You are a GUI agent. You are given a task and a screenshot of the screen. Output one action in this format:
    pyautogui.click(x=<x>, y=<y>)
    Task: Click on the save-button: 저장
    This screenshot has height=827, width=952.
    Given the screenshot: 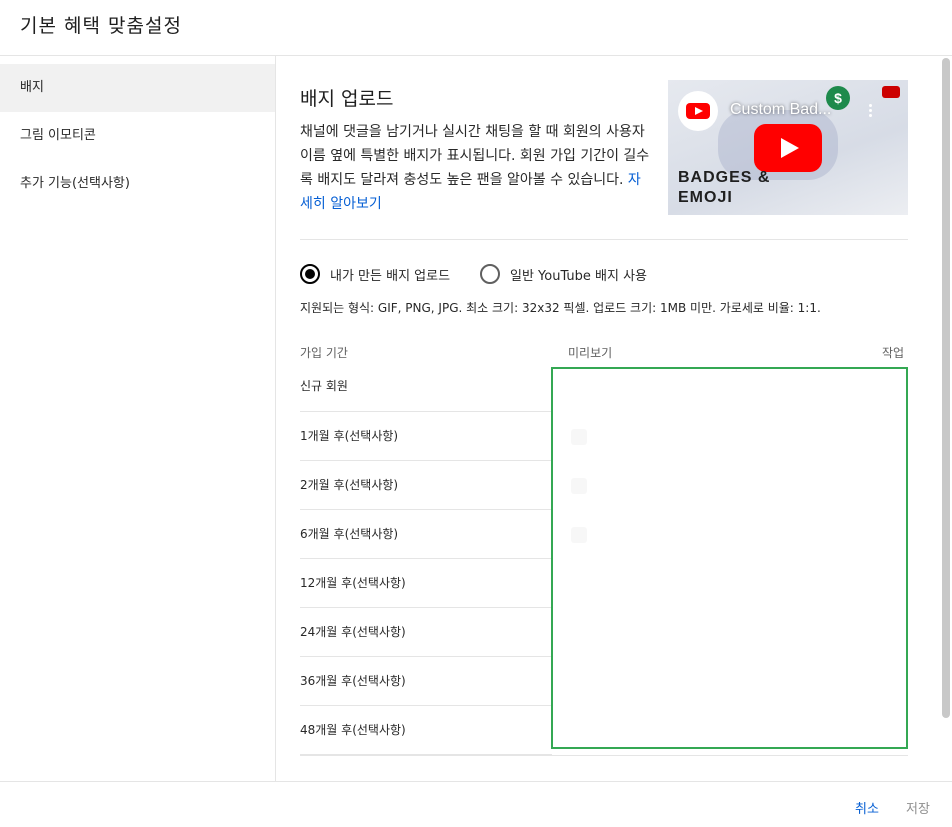 What is the action you would take?
    pyautogui.click(x=918, y=807)
    